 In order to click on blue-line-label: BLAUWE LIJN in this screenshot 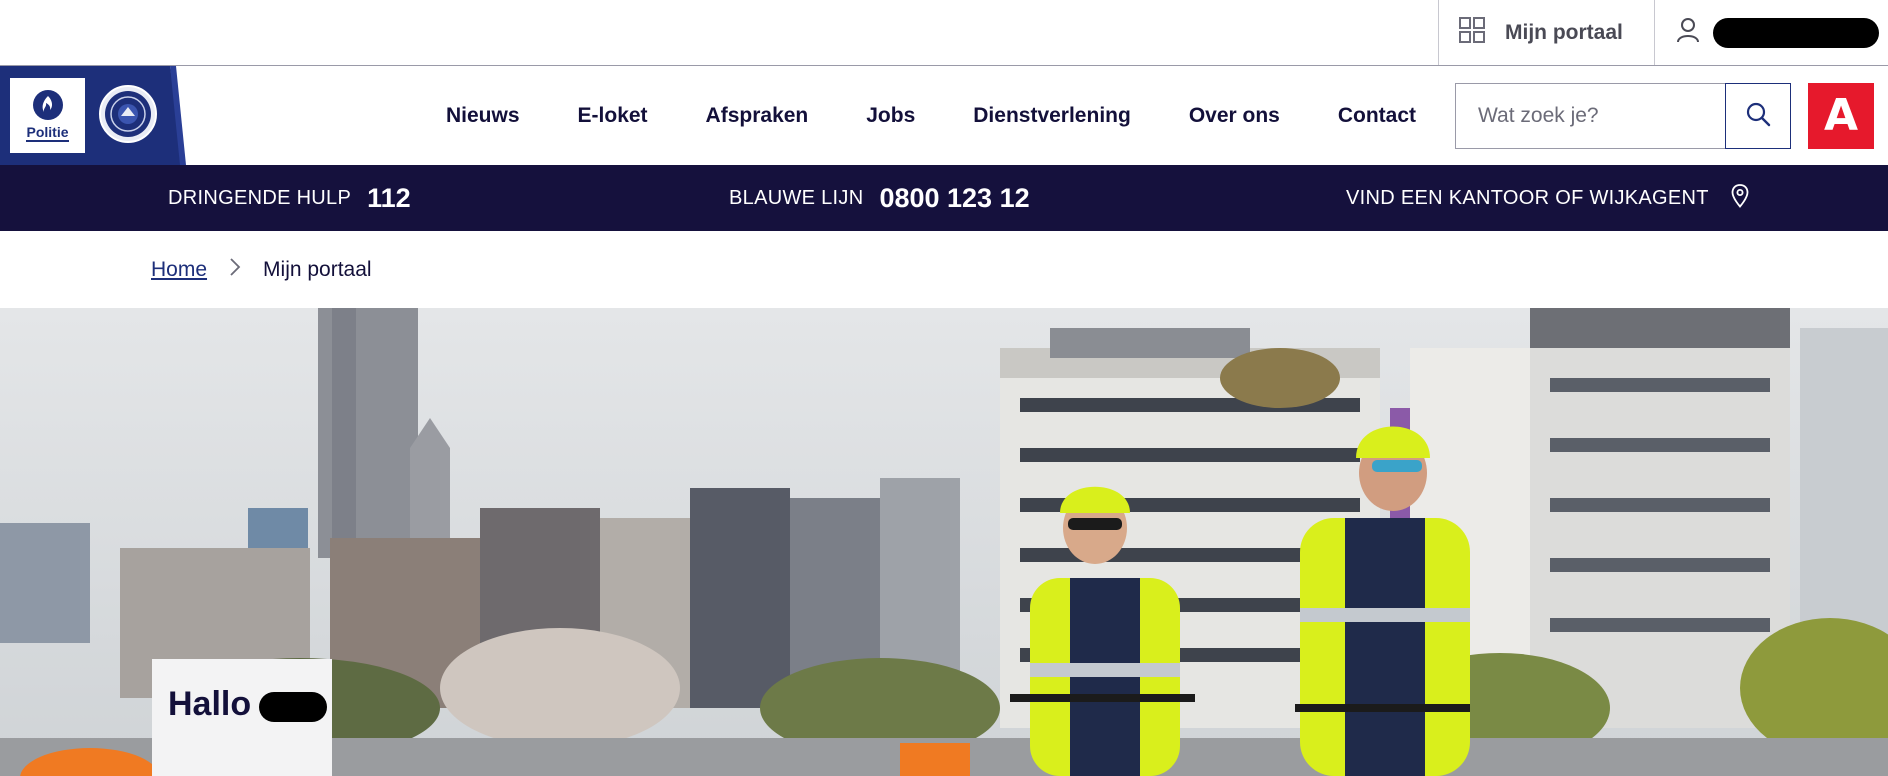, I will do `click(796, 197)`.